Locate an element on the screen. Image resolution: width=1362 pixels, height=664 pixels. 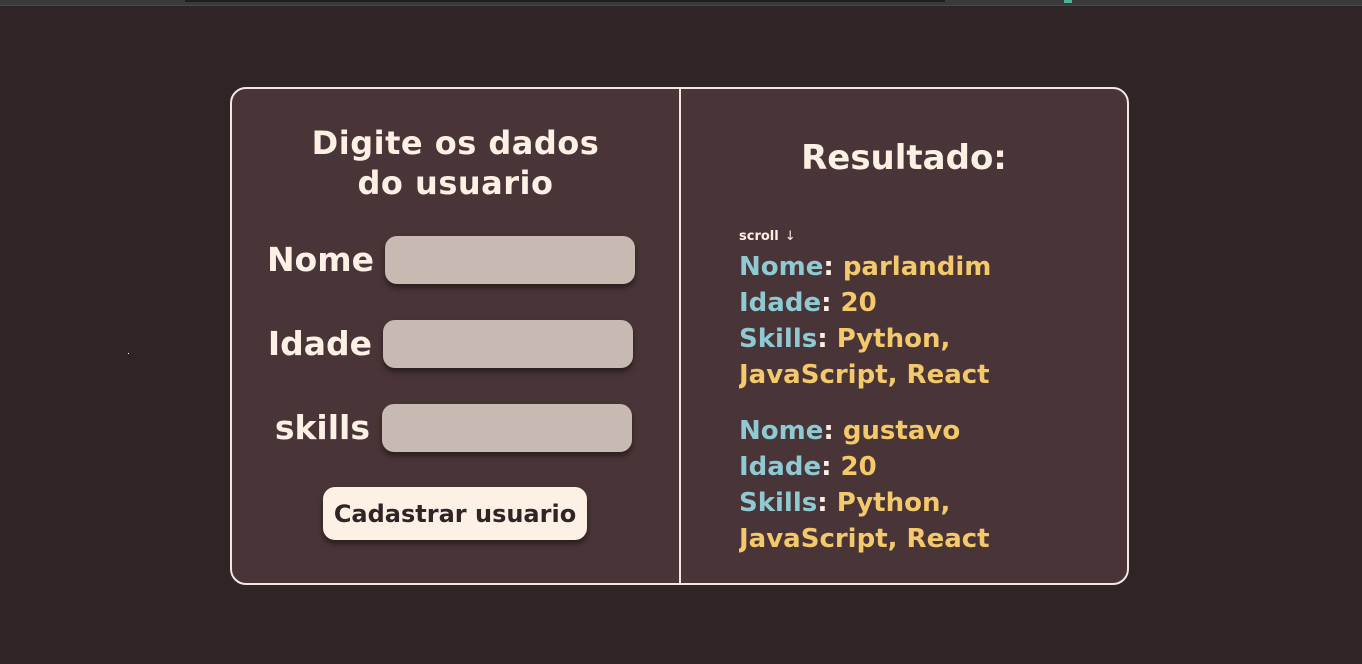
form-title: Digite os dados do usuario is located at coordinates (455, 163).